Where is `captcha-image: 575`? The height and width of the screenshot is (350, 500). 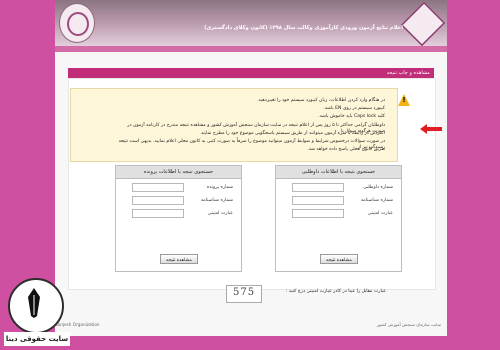 captcha-image: 575 is located at coordinates (244, 294).